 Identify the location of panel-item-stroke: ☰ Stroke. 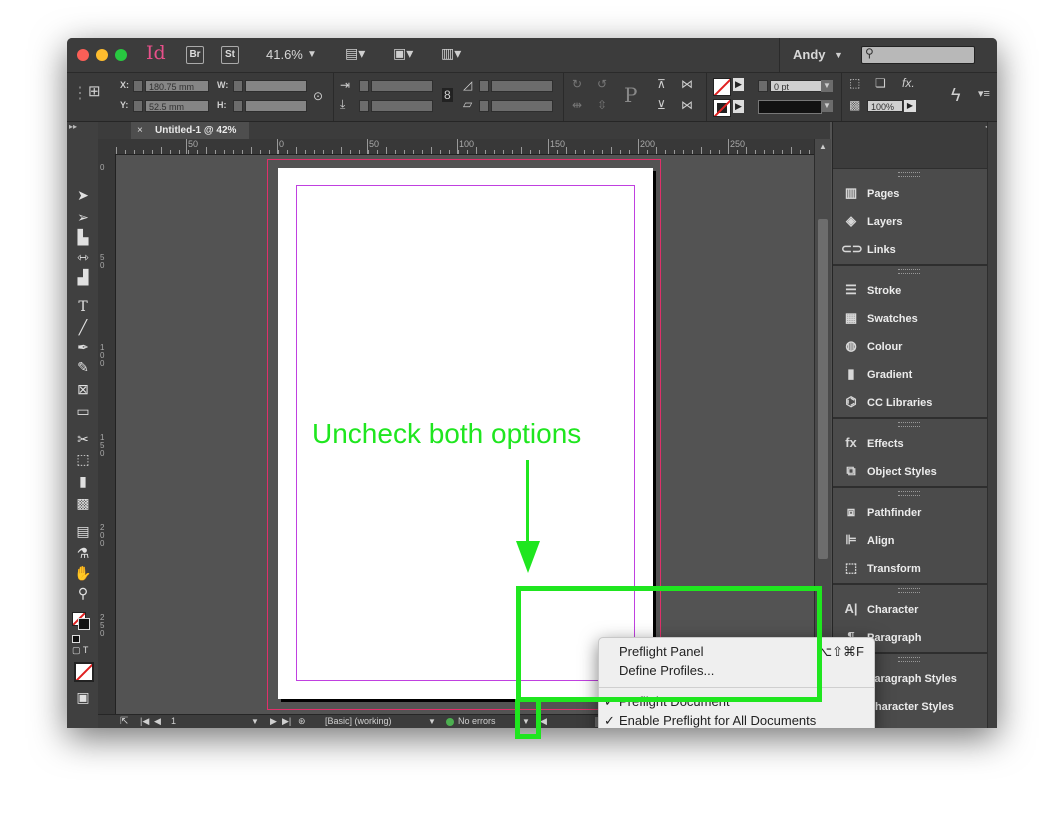
(911, 290).